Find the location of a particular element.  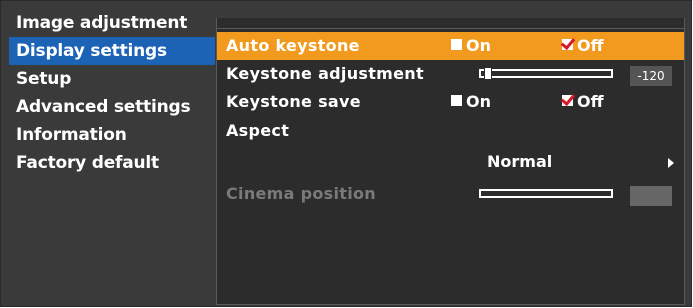

aspect-value: Normal is located at coordinates (520, 161).